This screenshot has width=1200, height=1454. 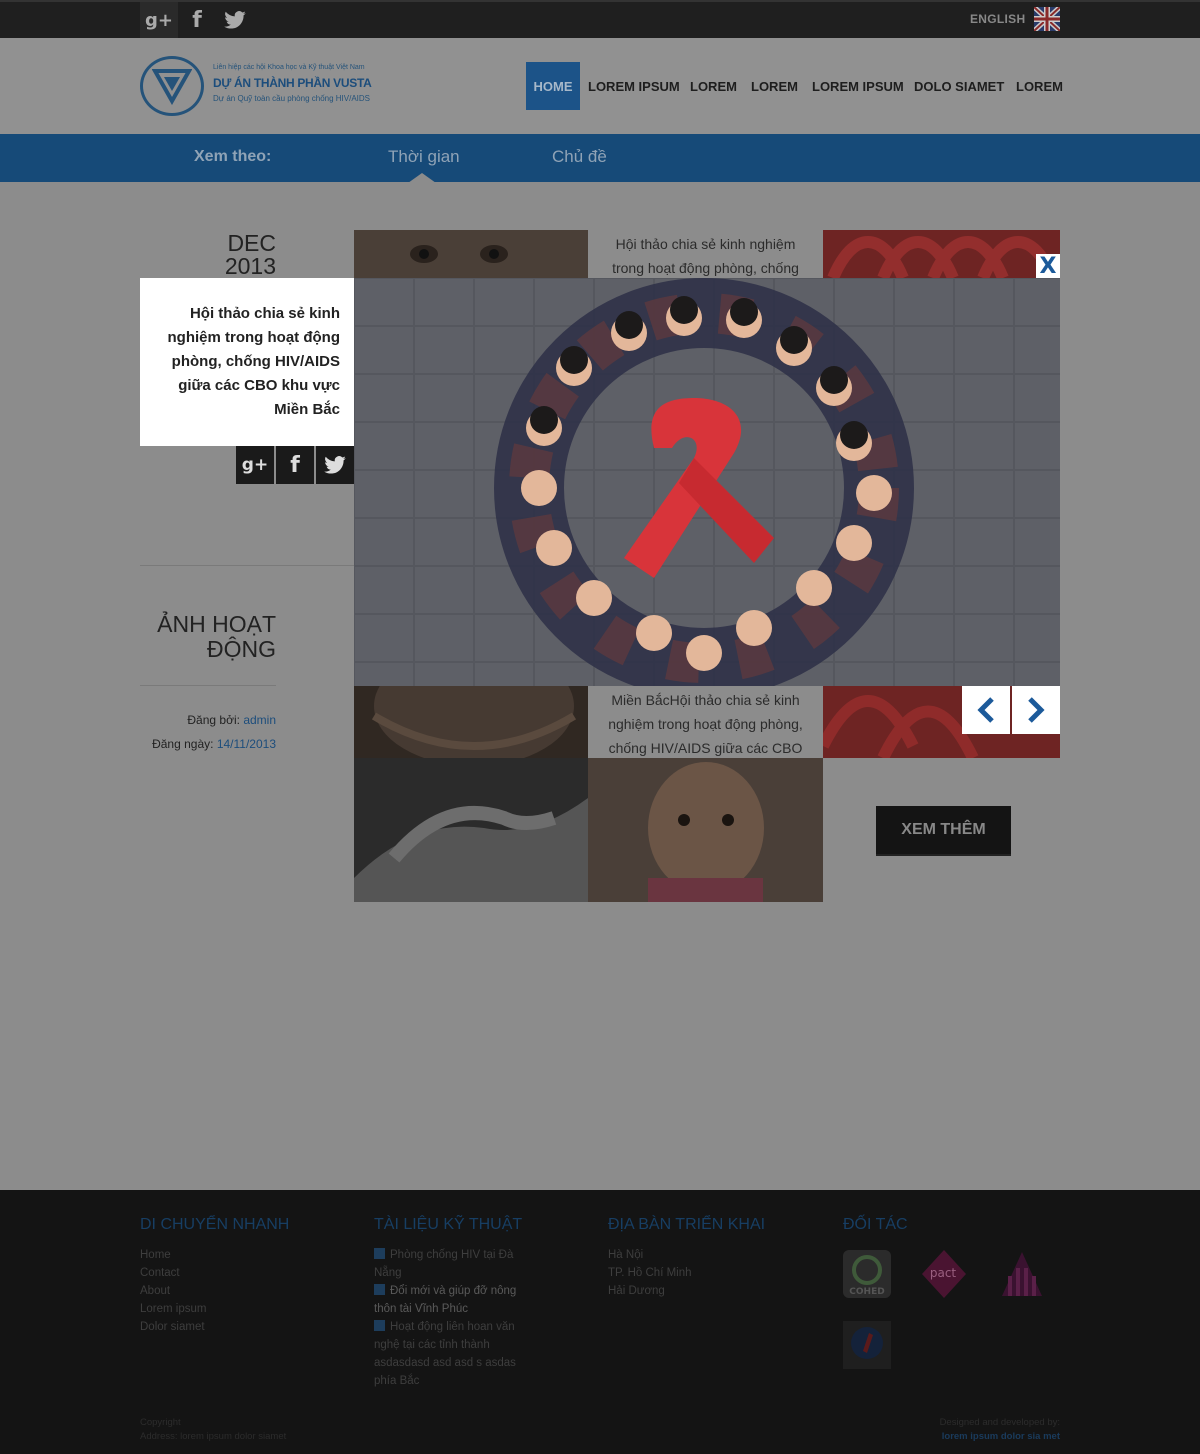 What do you see at coordinates (240, 1327) in the screenshot?
I see `footer-link: Dolor siamet` at bounding box center [240, 1327].